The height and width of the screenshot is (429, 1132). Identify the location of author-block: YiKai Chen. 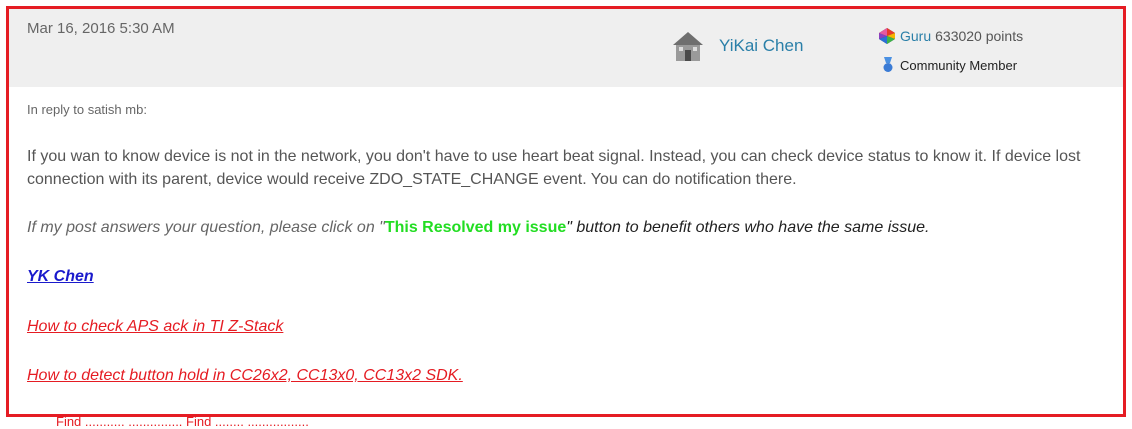
(737, 46).